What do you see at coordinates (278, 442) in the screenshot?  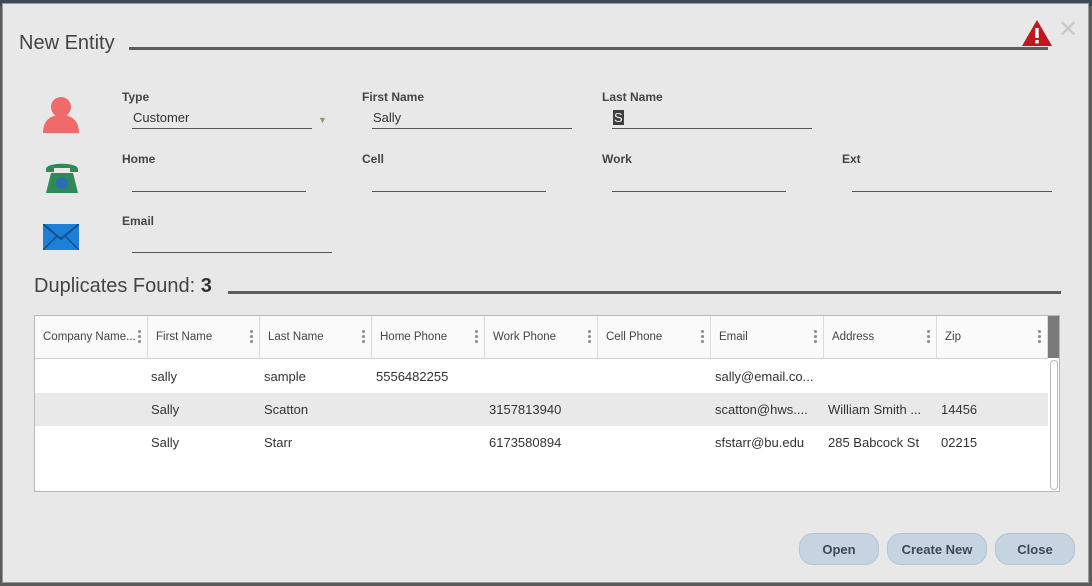 I see `cell-last-name: Starr` at bounding box center [278, 442].